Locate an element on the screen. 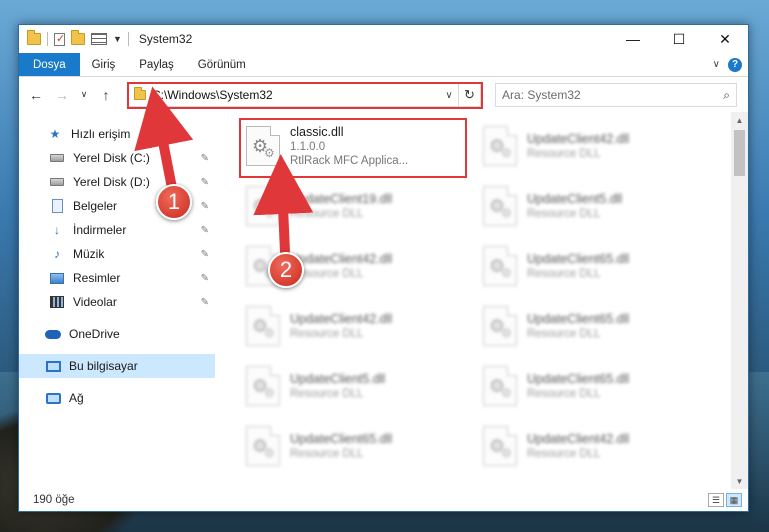 Image resolution: width=769 pixels, height=532 pixels. properties-icon is located at coordinates (59, 39).